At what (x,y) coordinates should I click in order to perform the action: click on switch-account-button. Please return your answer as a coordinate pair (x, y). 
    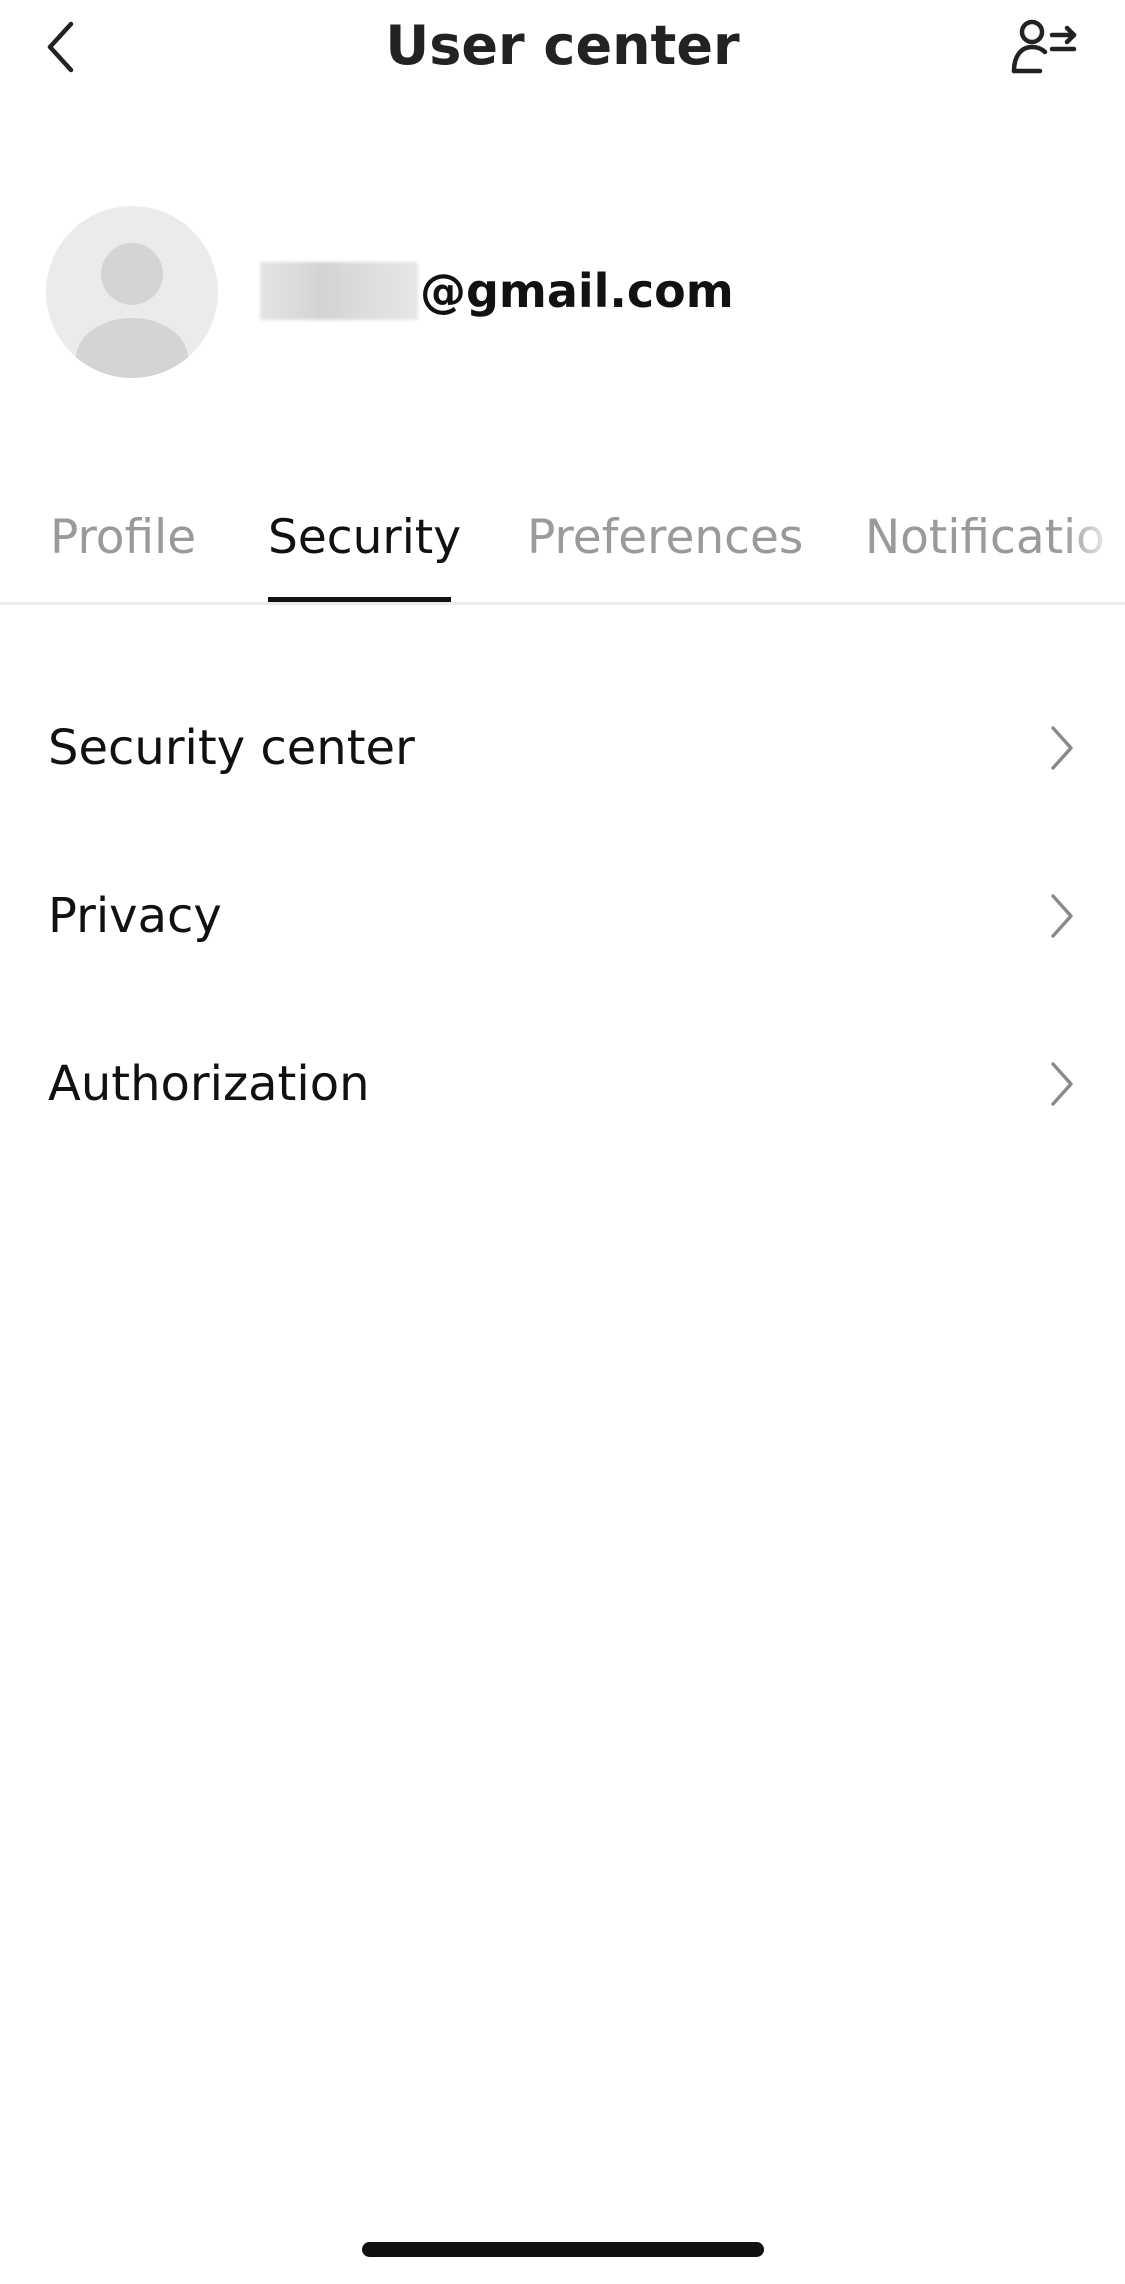
    Looking at the image, I should click on (1044, 47).